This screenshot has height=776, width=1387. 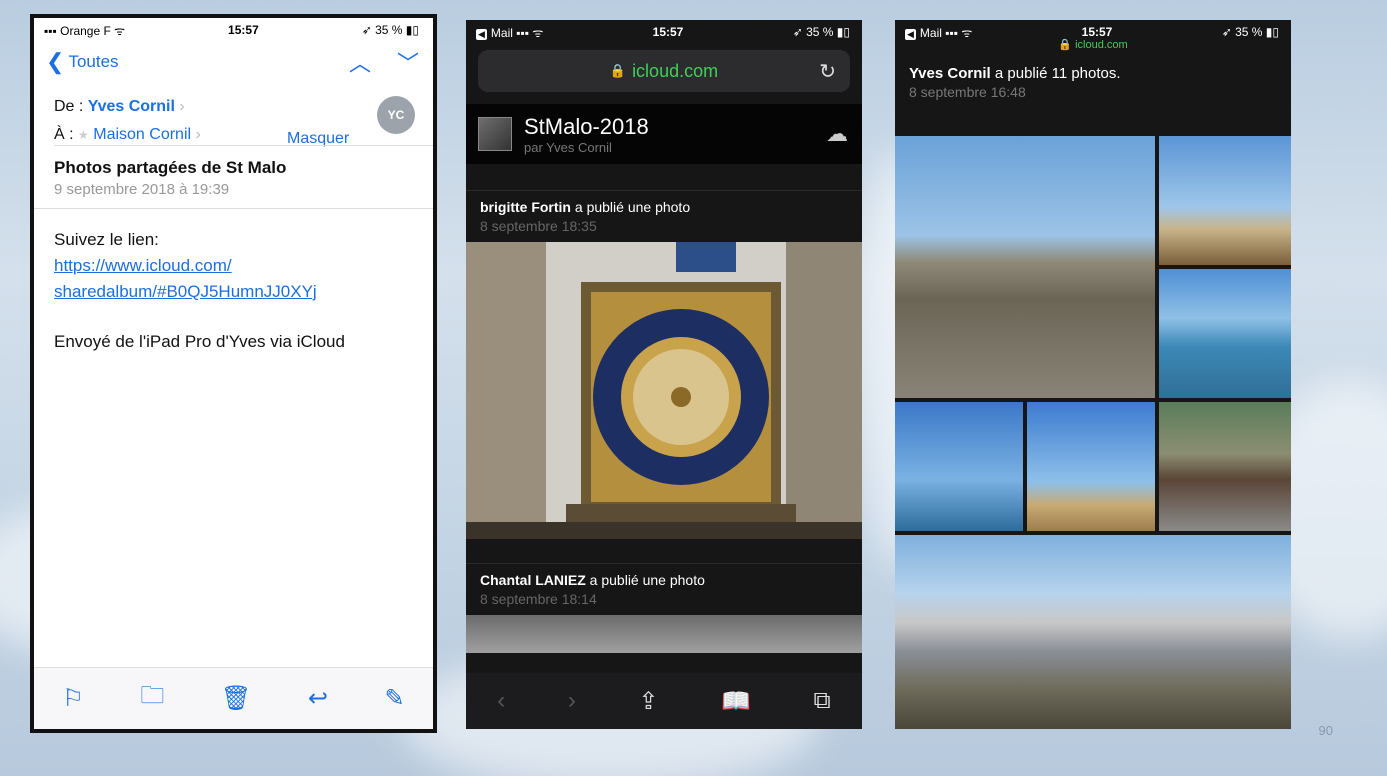 I want to click on url-text: icloud.com, so click(x=675, y=70).